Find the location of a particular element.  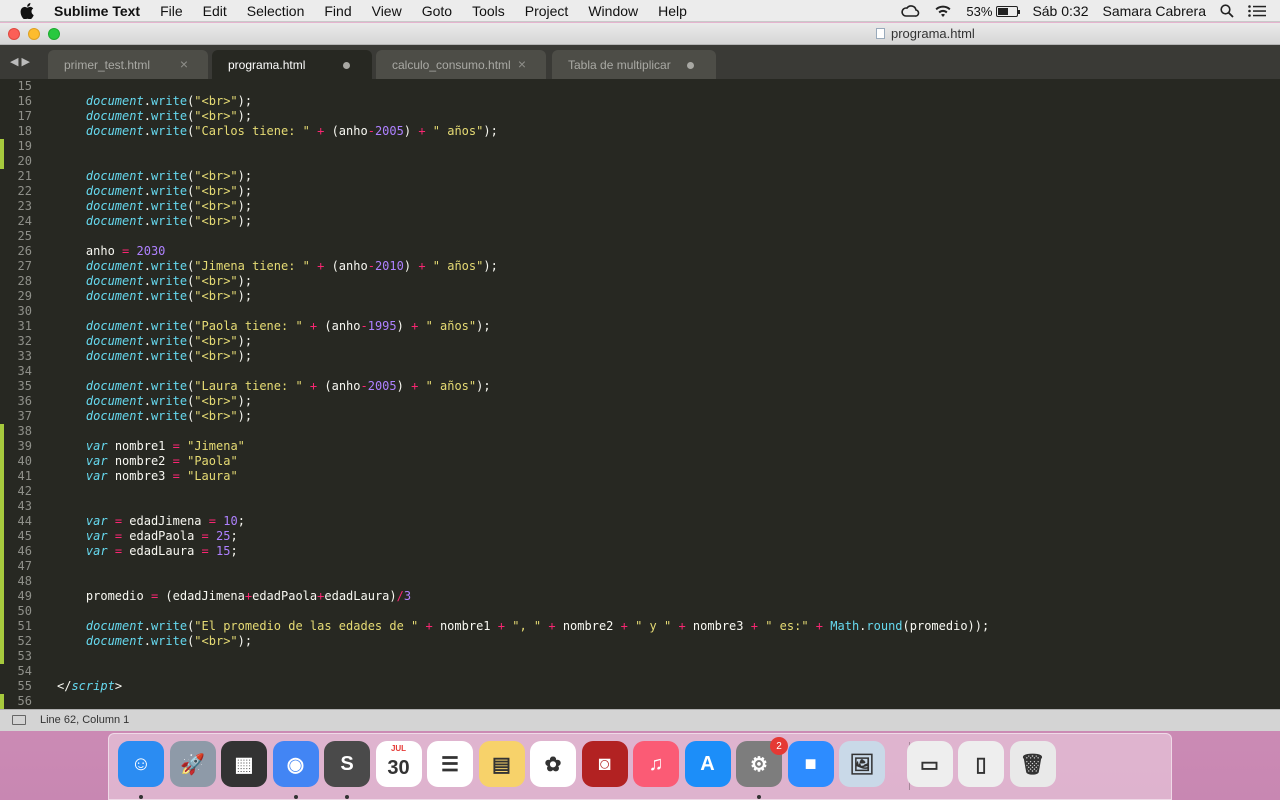

chrome-icon: ◉ is located at coordinates (295, 764).